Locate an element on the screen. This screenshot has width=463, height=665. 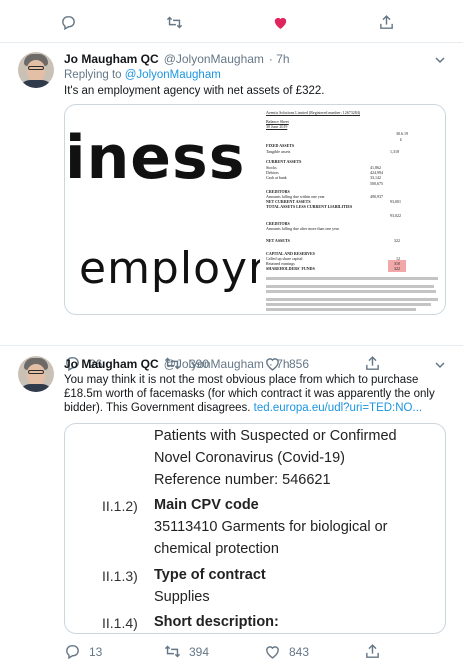
doc-row: SHAREHOLDERS' FUNDS is located at coordinates (290, 268).